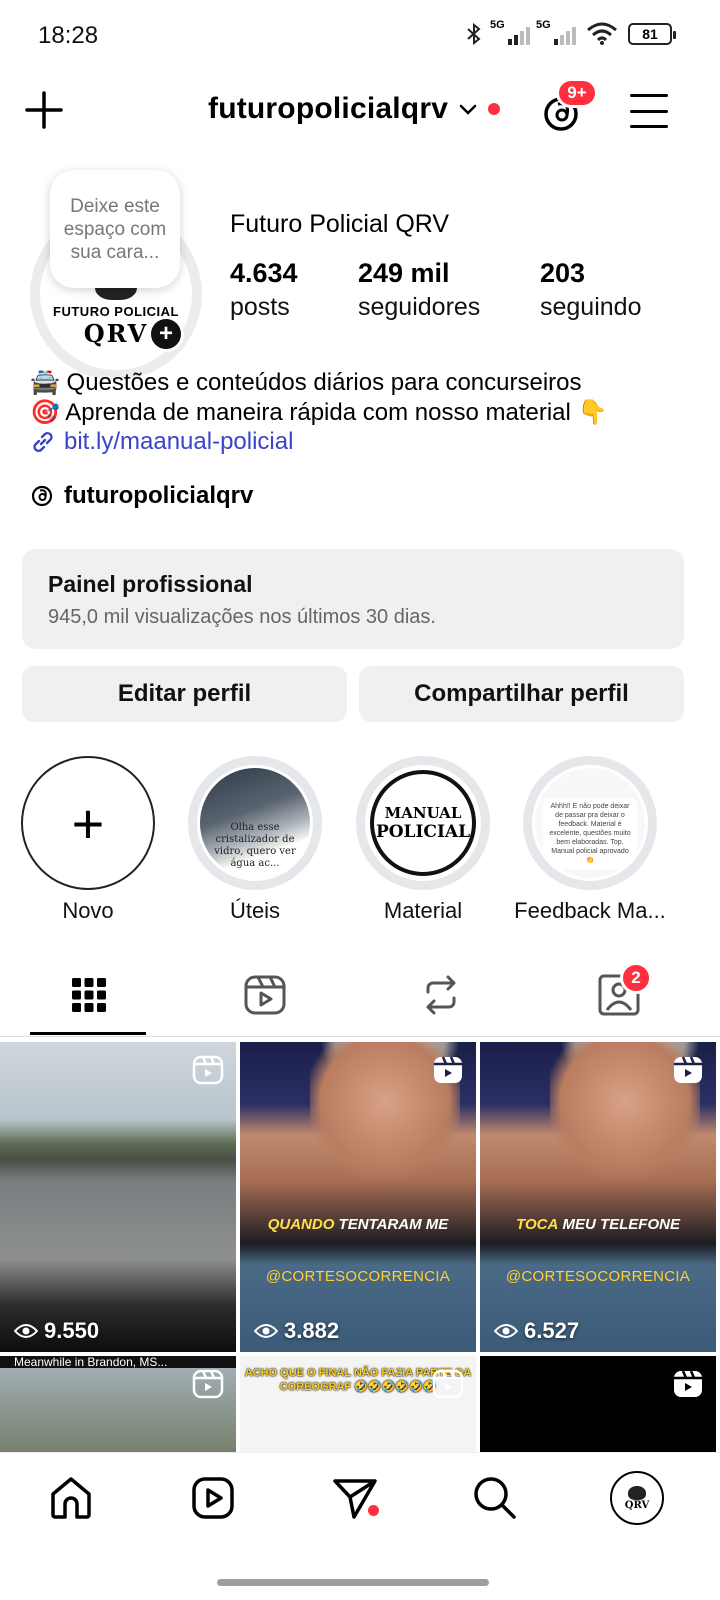 Image resolution: width=720 pixels, height=1600 pixels. Describe the element at coordinates (71, 1498) in the screenshot. I see `home-icon` at that location.